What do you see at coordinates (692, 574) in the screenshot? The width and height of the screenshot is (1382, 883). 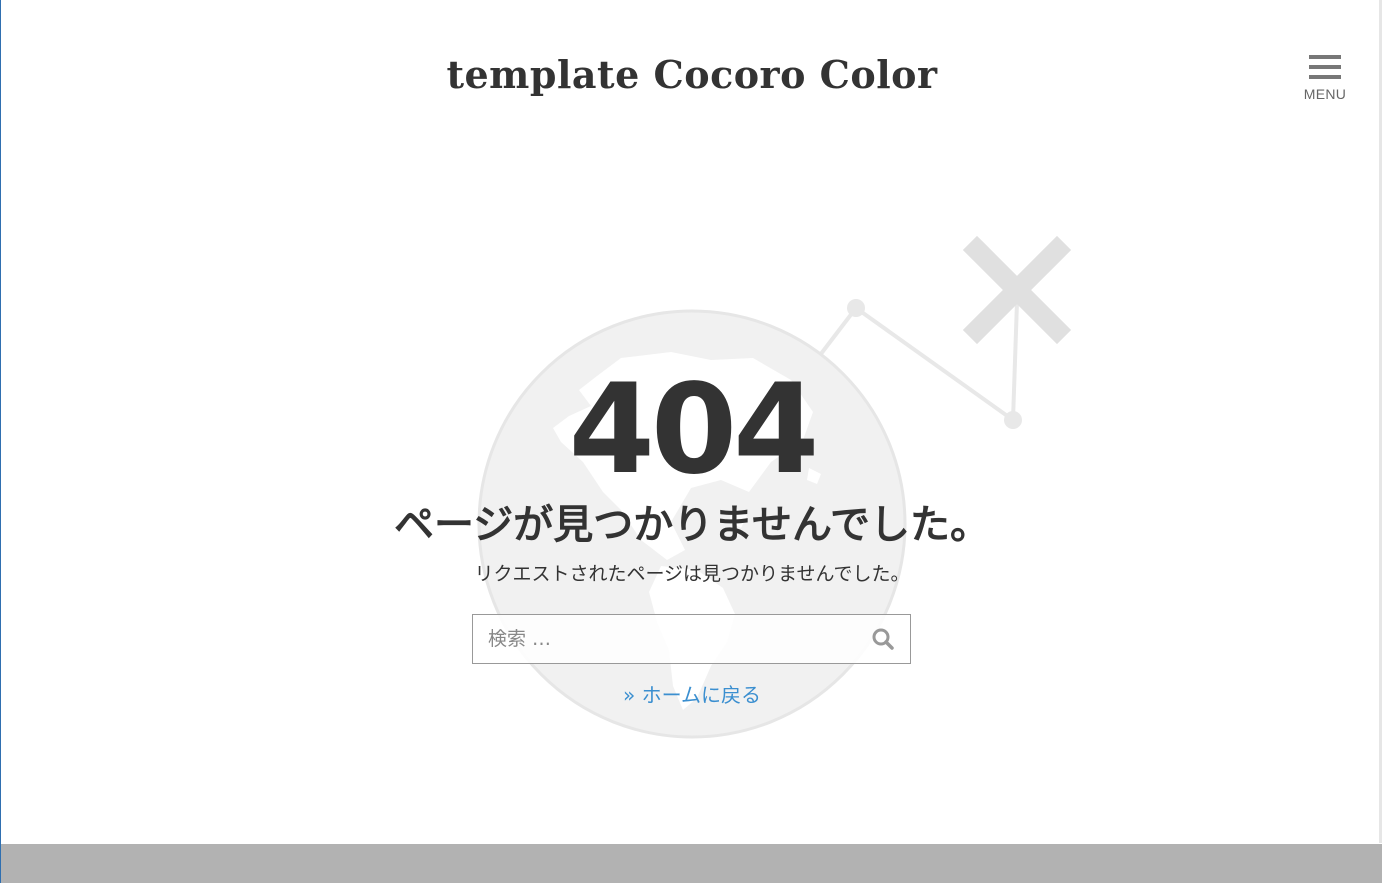 I see `error-message: リクエストされたページは見つかりませんでした。` at bounding box center [692, 574].